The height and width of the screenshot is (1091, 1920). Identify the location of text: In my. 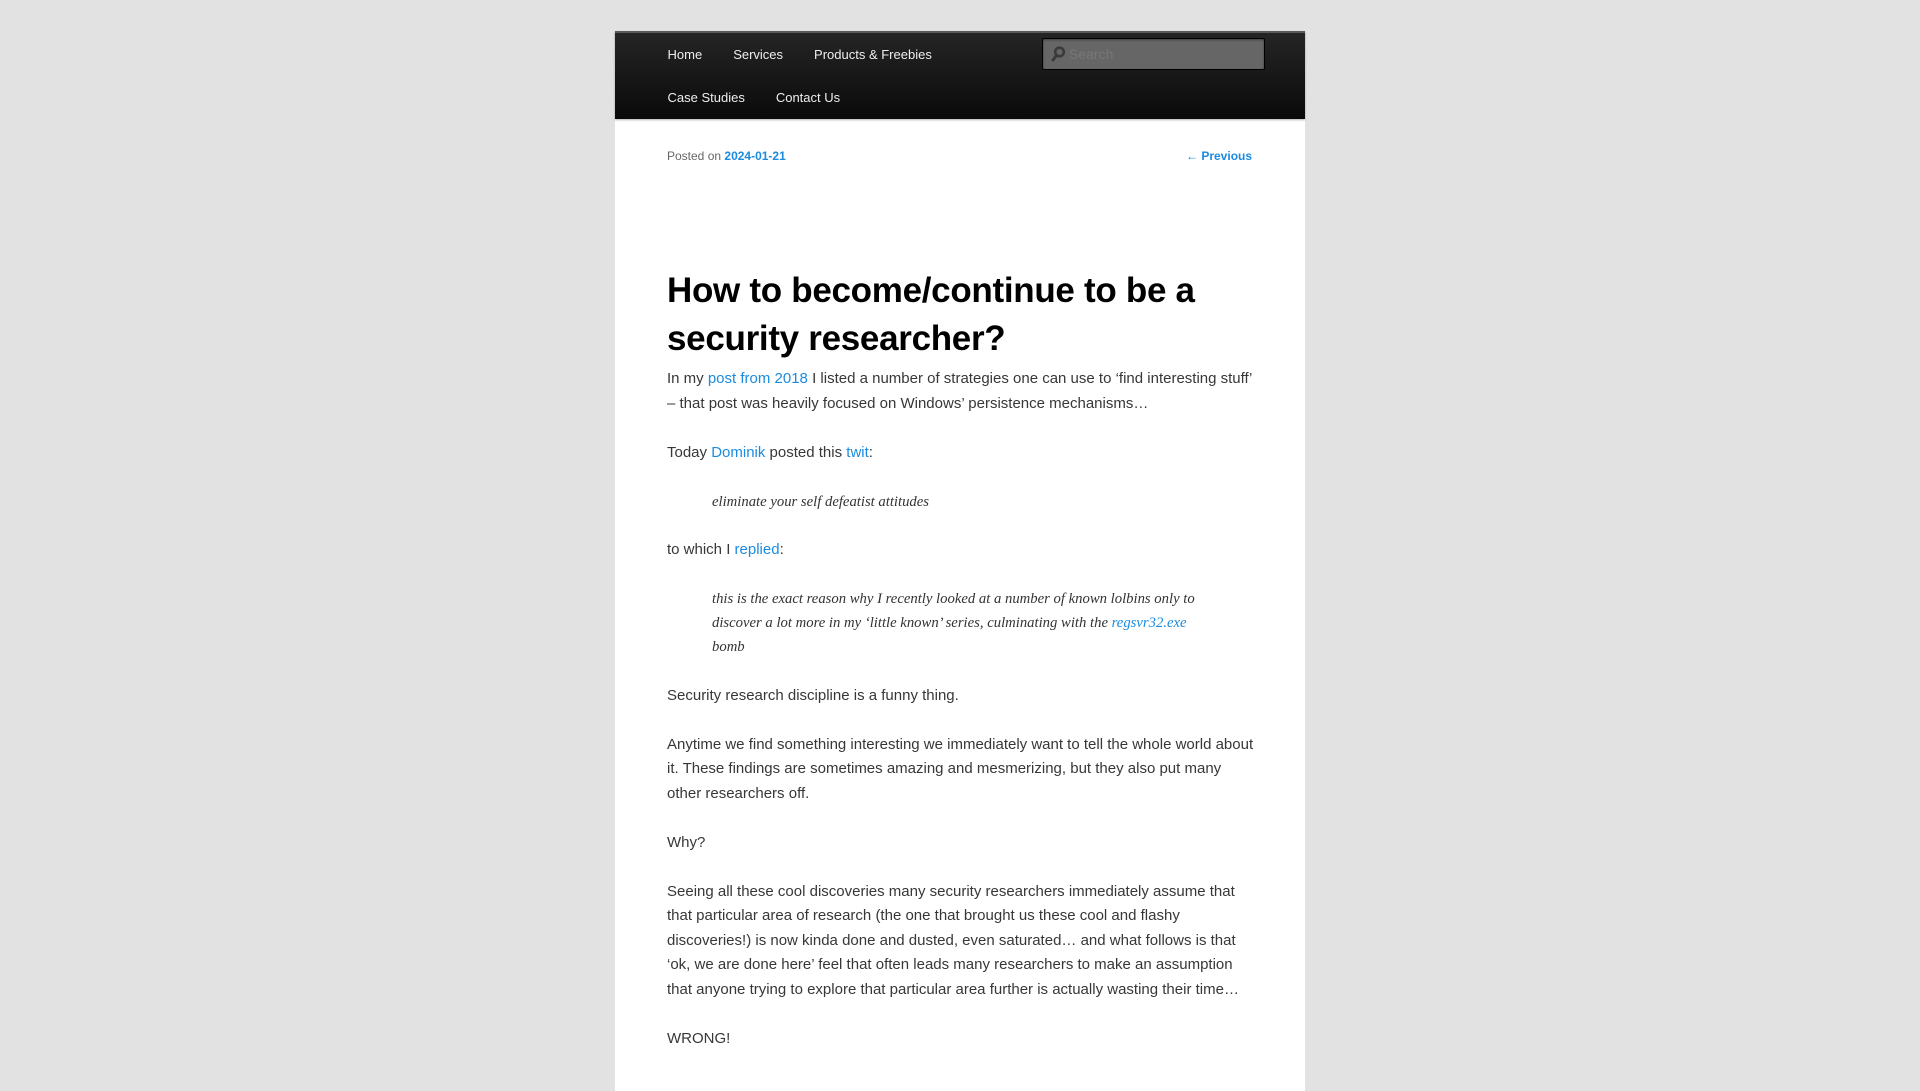
(687, 378).